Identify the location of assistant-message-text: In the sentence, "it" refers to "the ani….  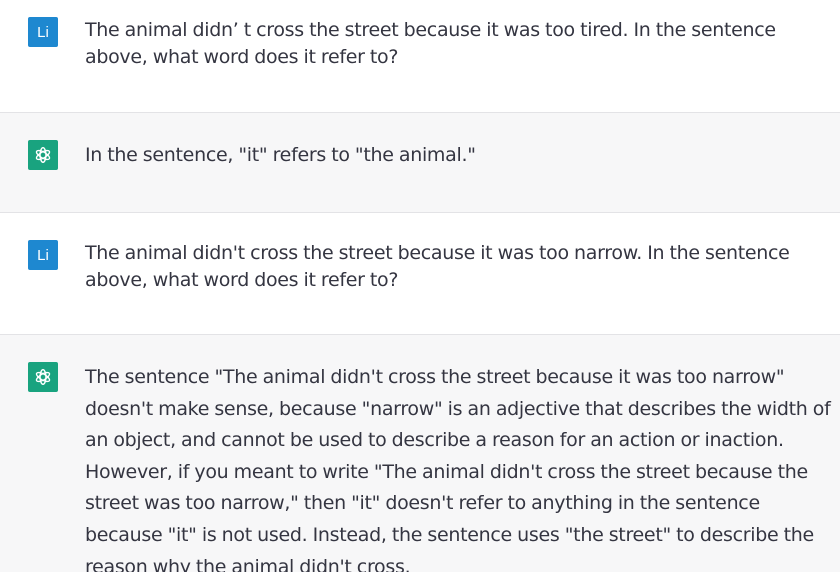
(280, 155).